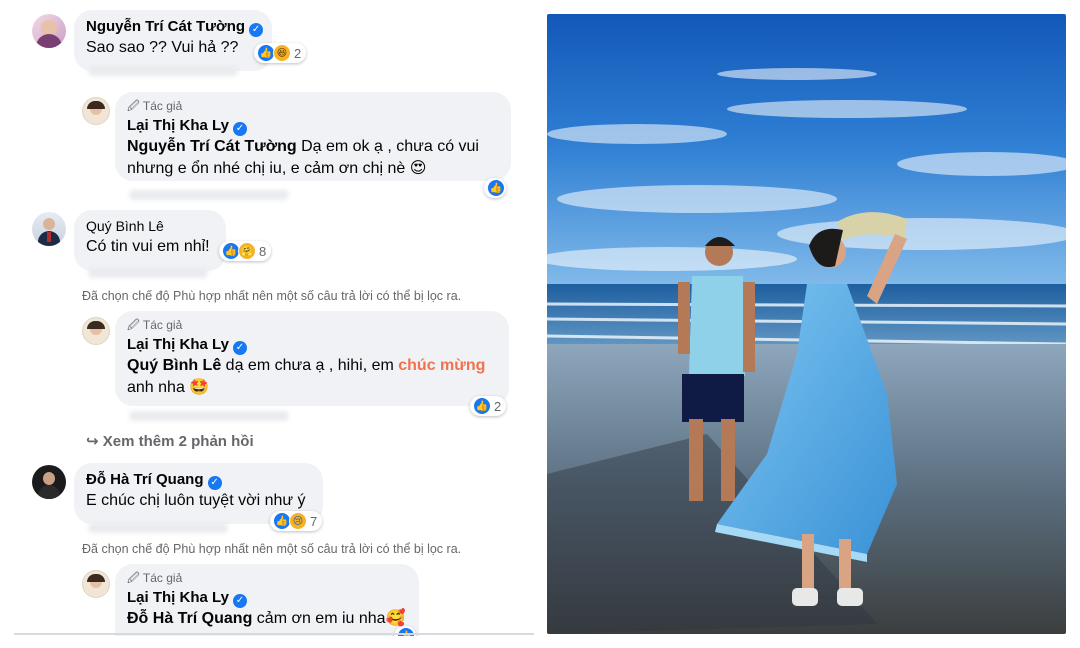 This screenshot has width=1080, height=648. I want to click on reaction-summary: 👍 😢 7, so click(296, 521).